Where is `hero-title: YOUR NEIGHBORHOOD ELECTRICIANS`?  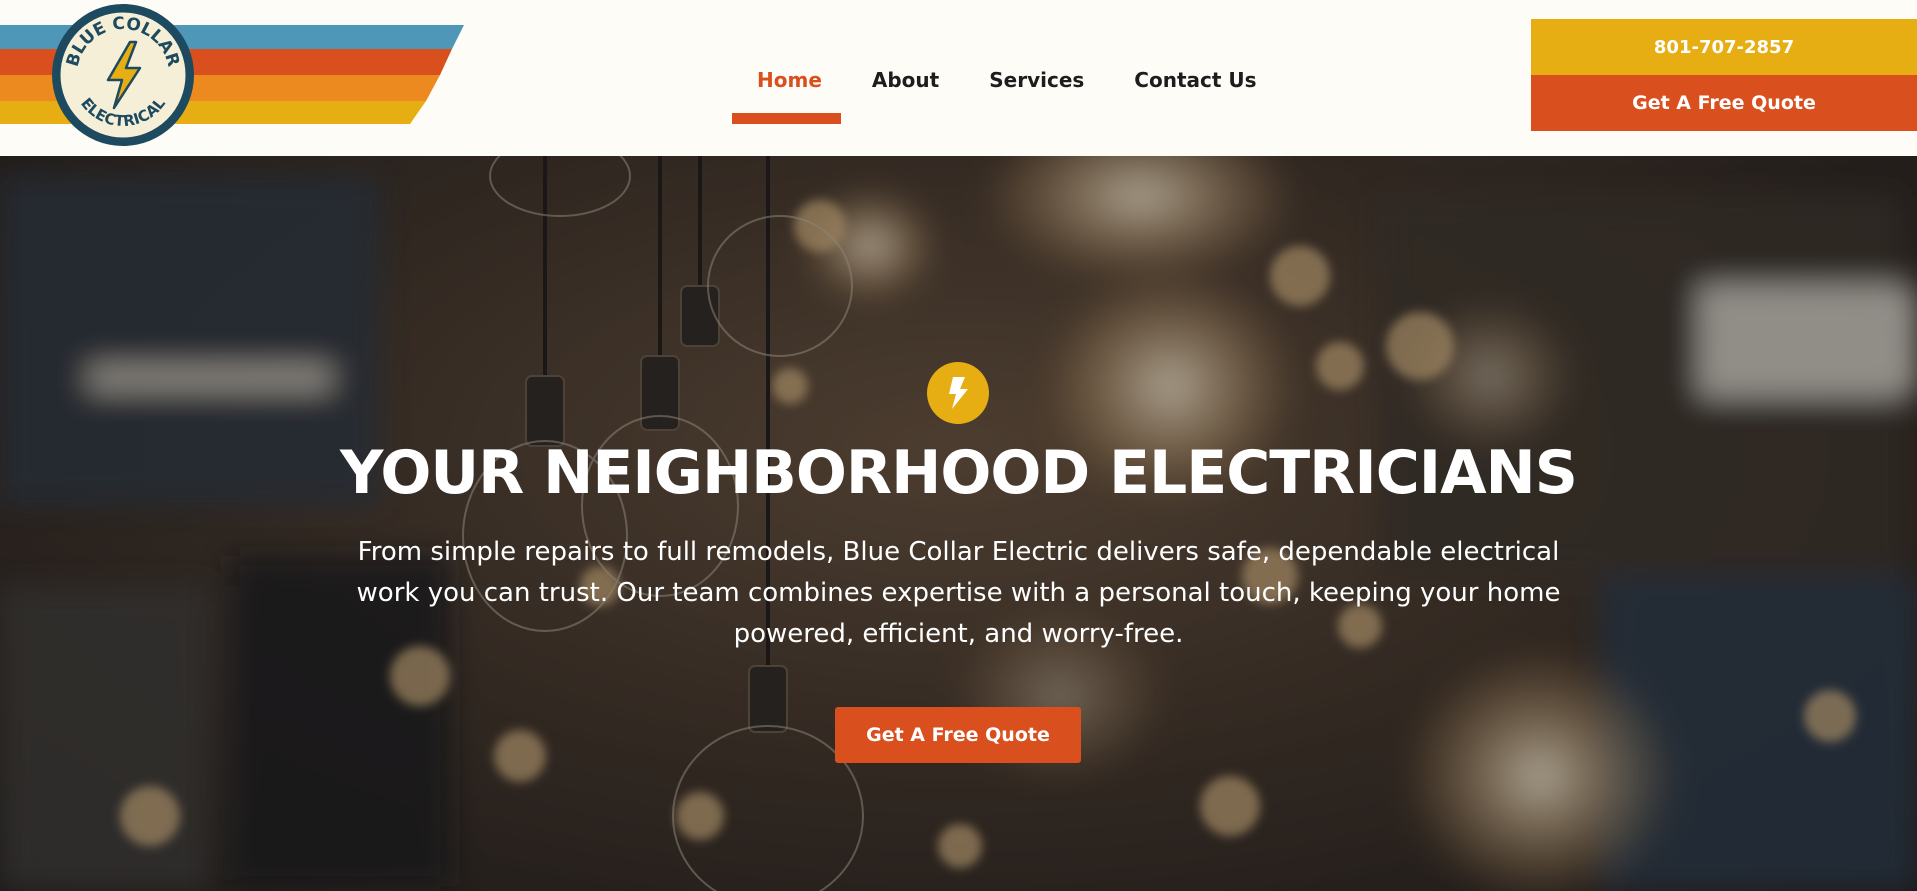 hero-title: YOUR NEIGHBORHOOD ELECTRICIANS is located at coordinates (959, 473).